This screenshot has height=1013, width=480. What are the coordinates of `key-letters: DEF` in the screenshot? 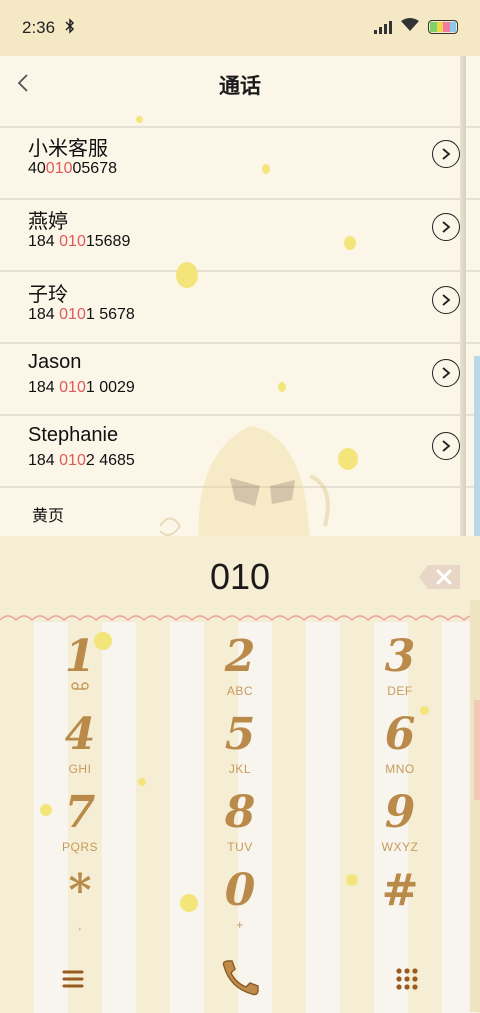 It's located at (400, 691).